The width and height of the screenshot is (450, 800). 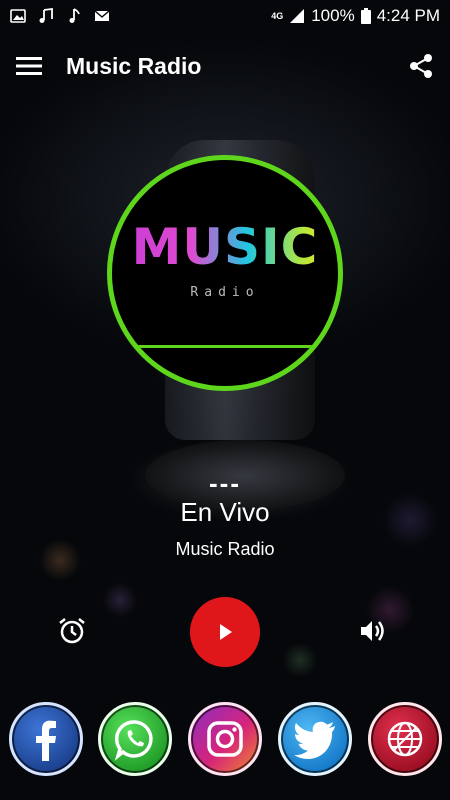 I want to click on mail-icon, so click(x=102, y=15).